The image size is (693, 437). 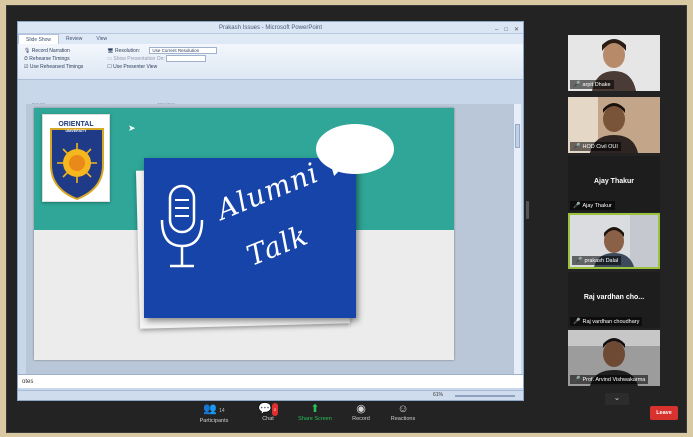 What do you see at coordinates (222, 411) in the screenshot?
I see `participants-count: 14` at bounding box center [222, 411].